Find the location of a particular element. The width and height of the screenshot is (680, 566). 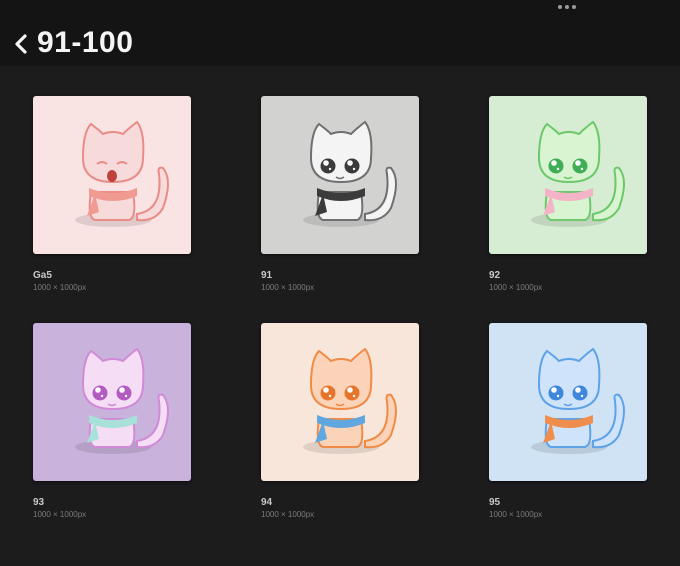

gallery-item: 91 1000 × 1000px is located at coordinates (340, 194).